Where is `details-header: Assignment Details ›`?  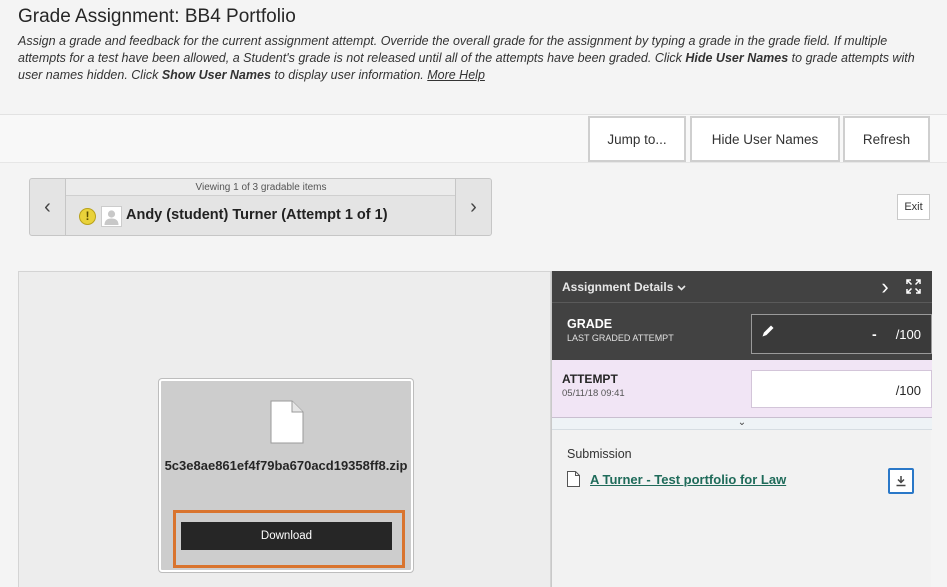 details-header: Assignment Details › is located at coordinates (742, 286).